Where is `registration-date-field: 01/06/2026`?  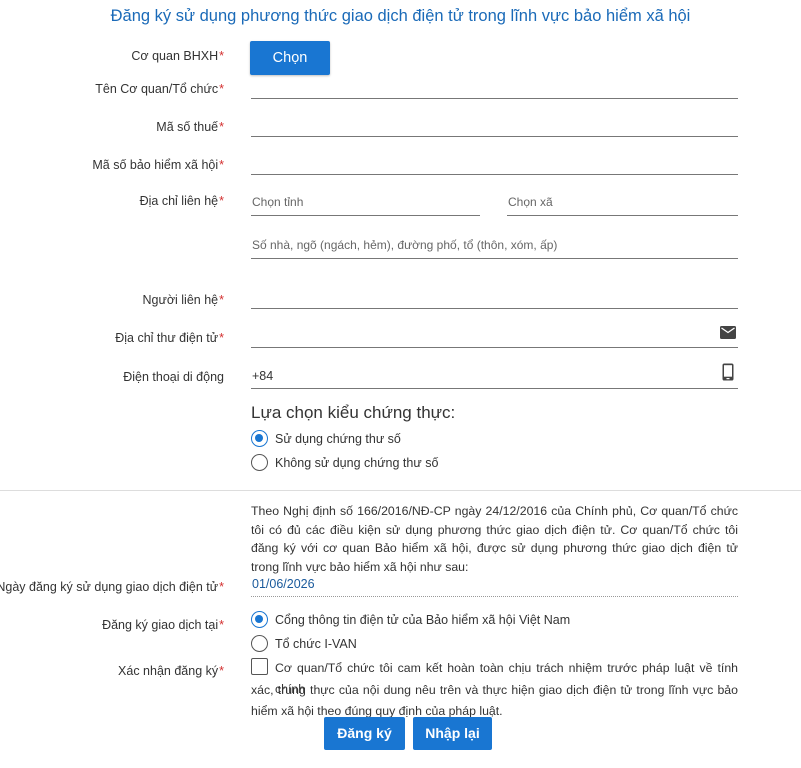 registration-date-field: 01/06/2026 is located at coordinates (494, 585).